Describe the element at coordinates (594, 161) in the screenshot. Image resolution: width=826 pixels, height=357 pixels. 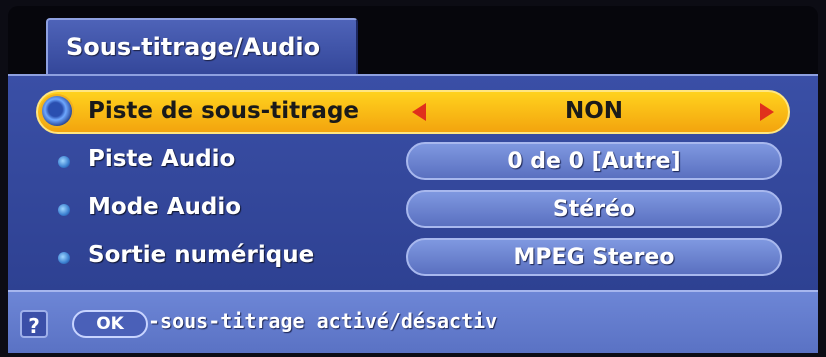
I see `menu-value: 0 de 0 [Autre]` at that location.